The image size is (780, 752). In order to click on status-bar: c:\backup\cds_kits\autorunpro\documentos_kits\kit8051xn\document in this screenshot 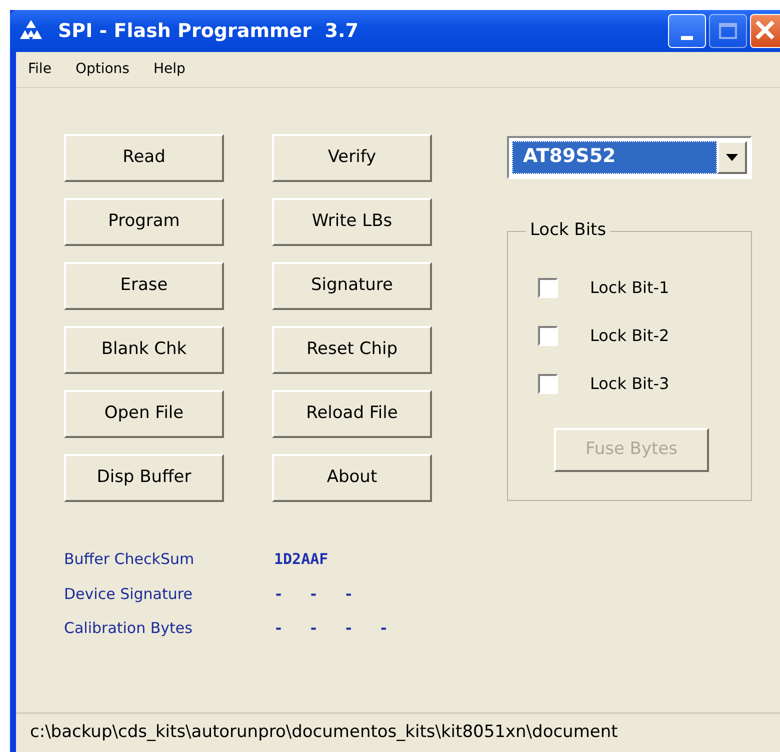, I will do `click(398, 732)`.